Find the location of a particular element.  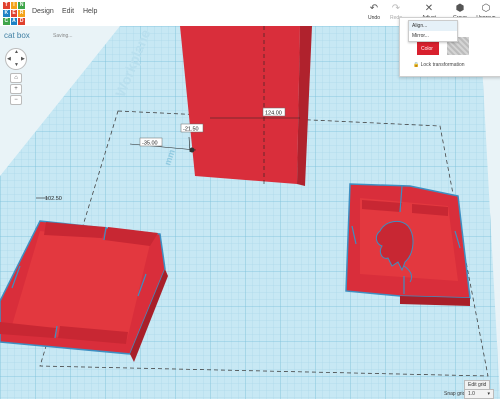

minus-icon: − is located at coordinates (16, 100).